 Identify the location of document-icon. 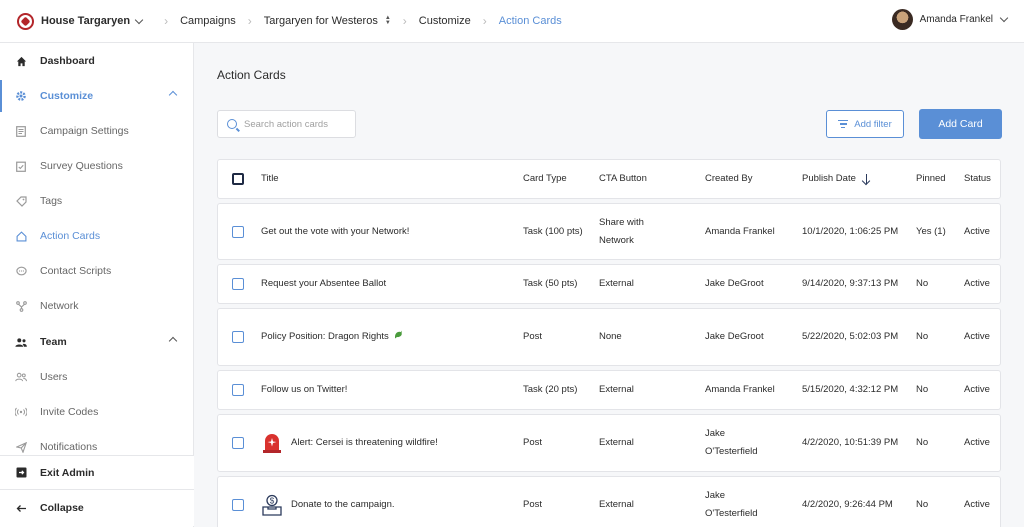
(21, 131).